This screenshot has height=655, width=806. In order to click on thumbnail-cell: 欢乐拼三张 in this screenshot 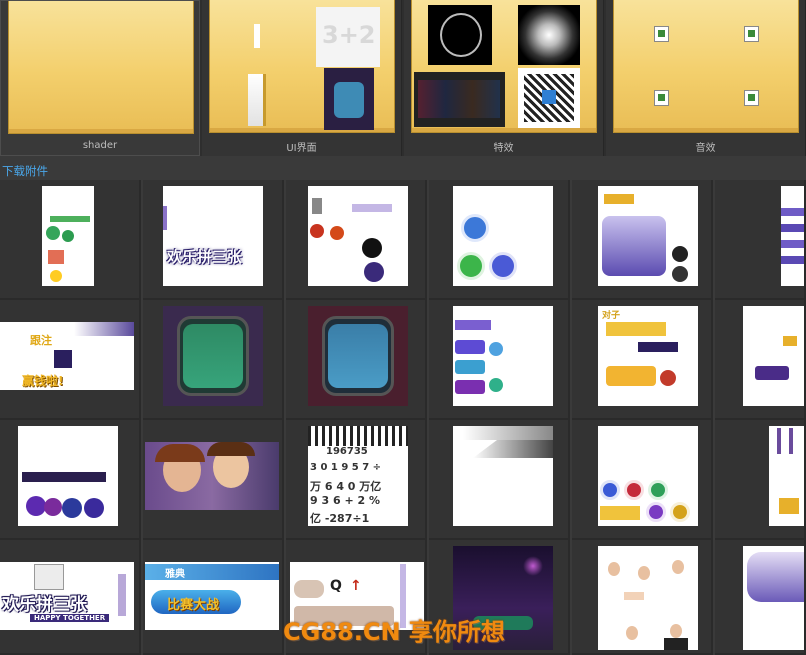, I will do `click(213, 240)`.